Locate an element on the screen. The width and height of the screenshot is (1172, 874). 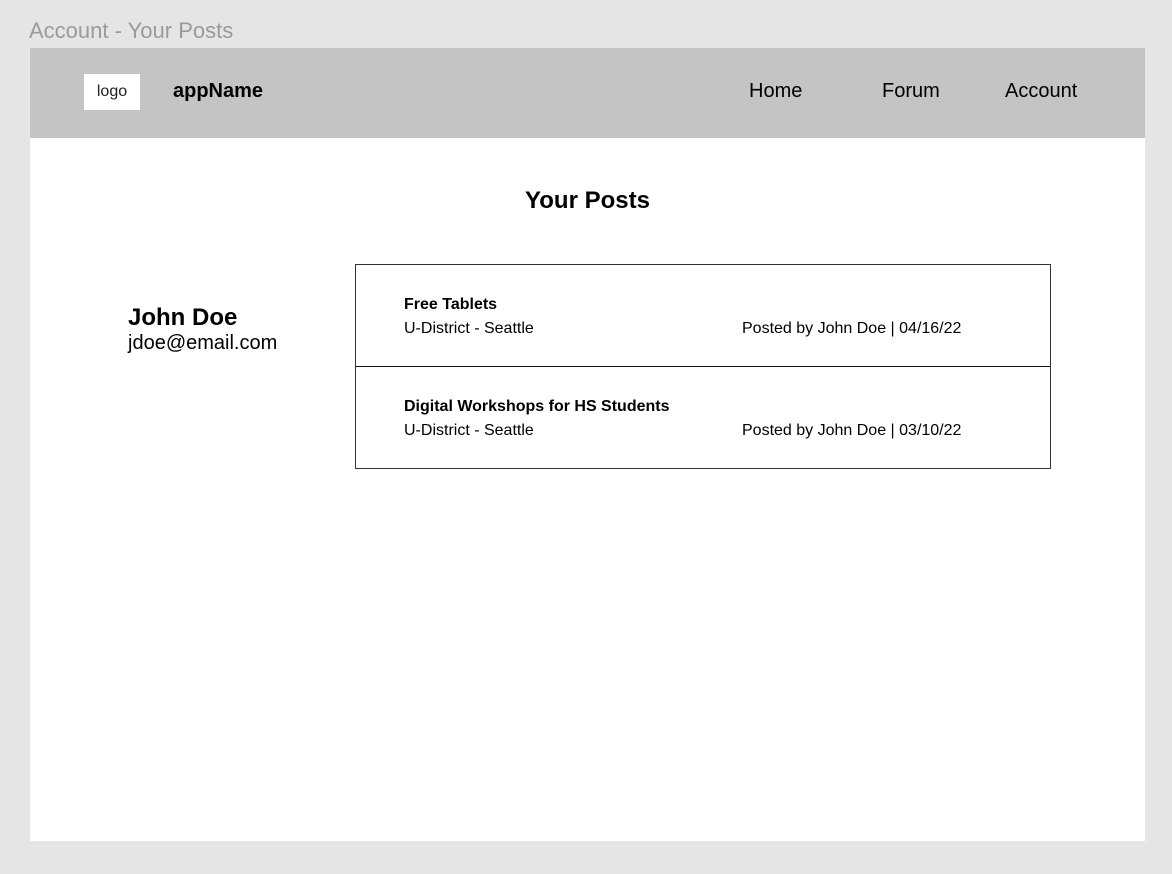
post-title: Digital Workshops for HS Students is located at coordinates (537, 406).